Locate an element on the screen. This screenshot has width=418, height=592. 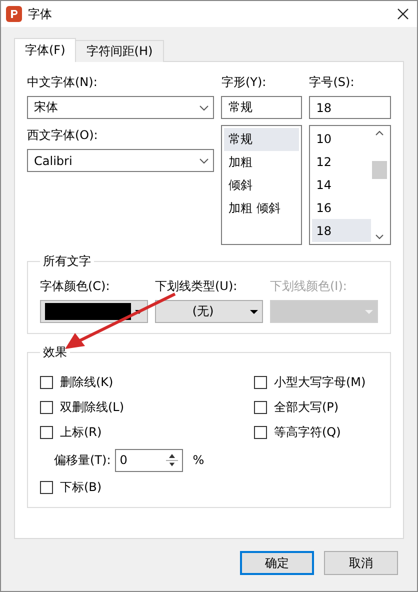
underline-dropdown: (无) is located at coordinates (209, 311).